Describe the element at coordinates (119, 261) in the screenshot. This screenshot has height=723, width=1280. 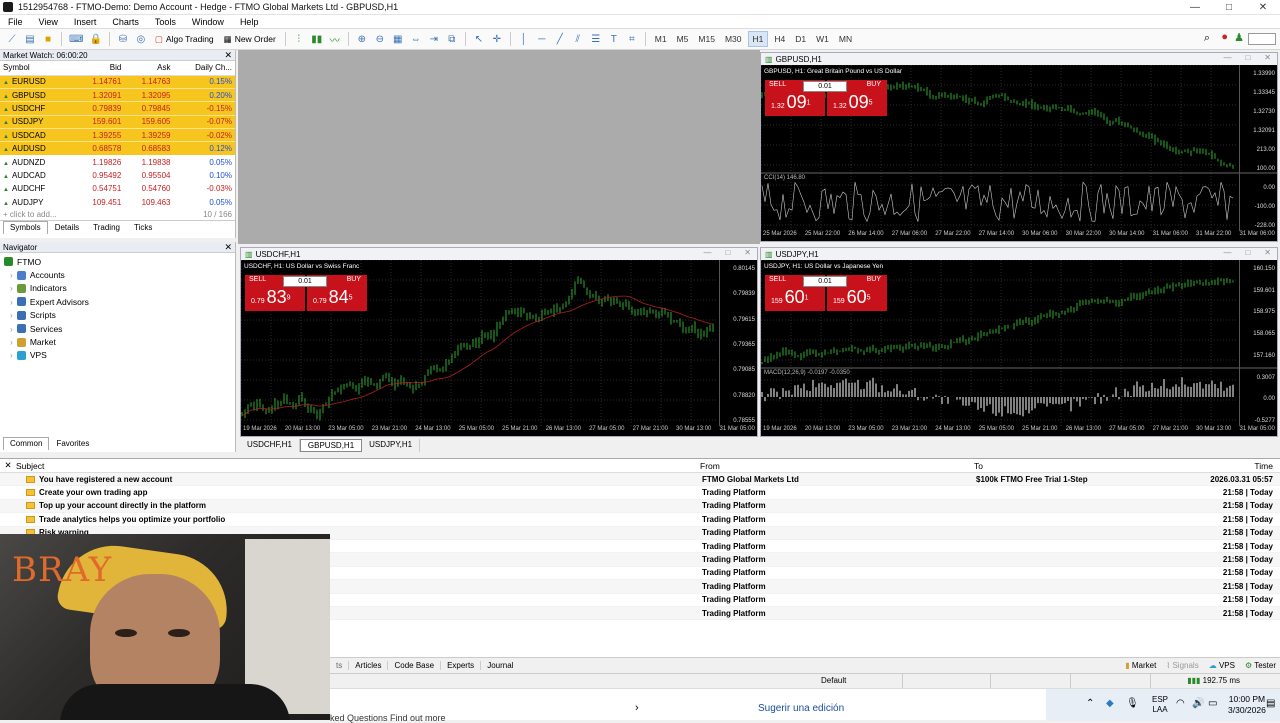
I see `nav-root: FTMO` at that location.